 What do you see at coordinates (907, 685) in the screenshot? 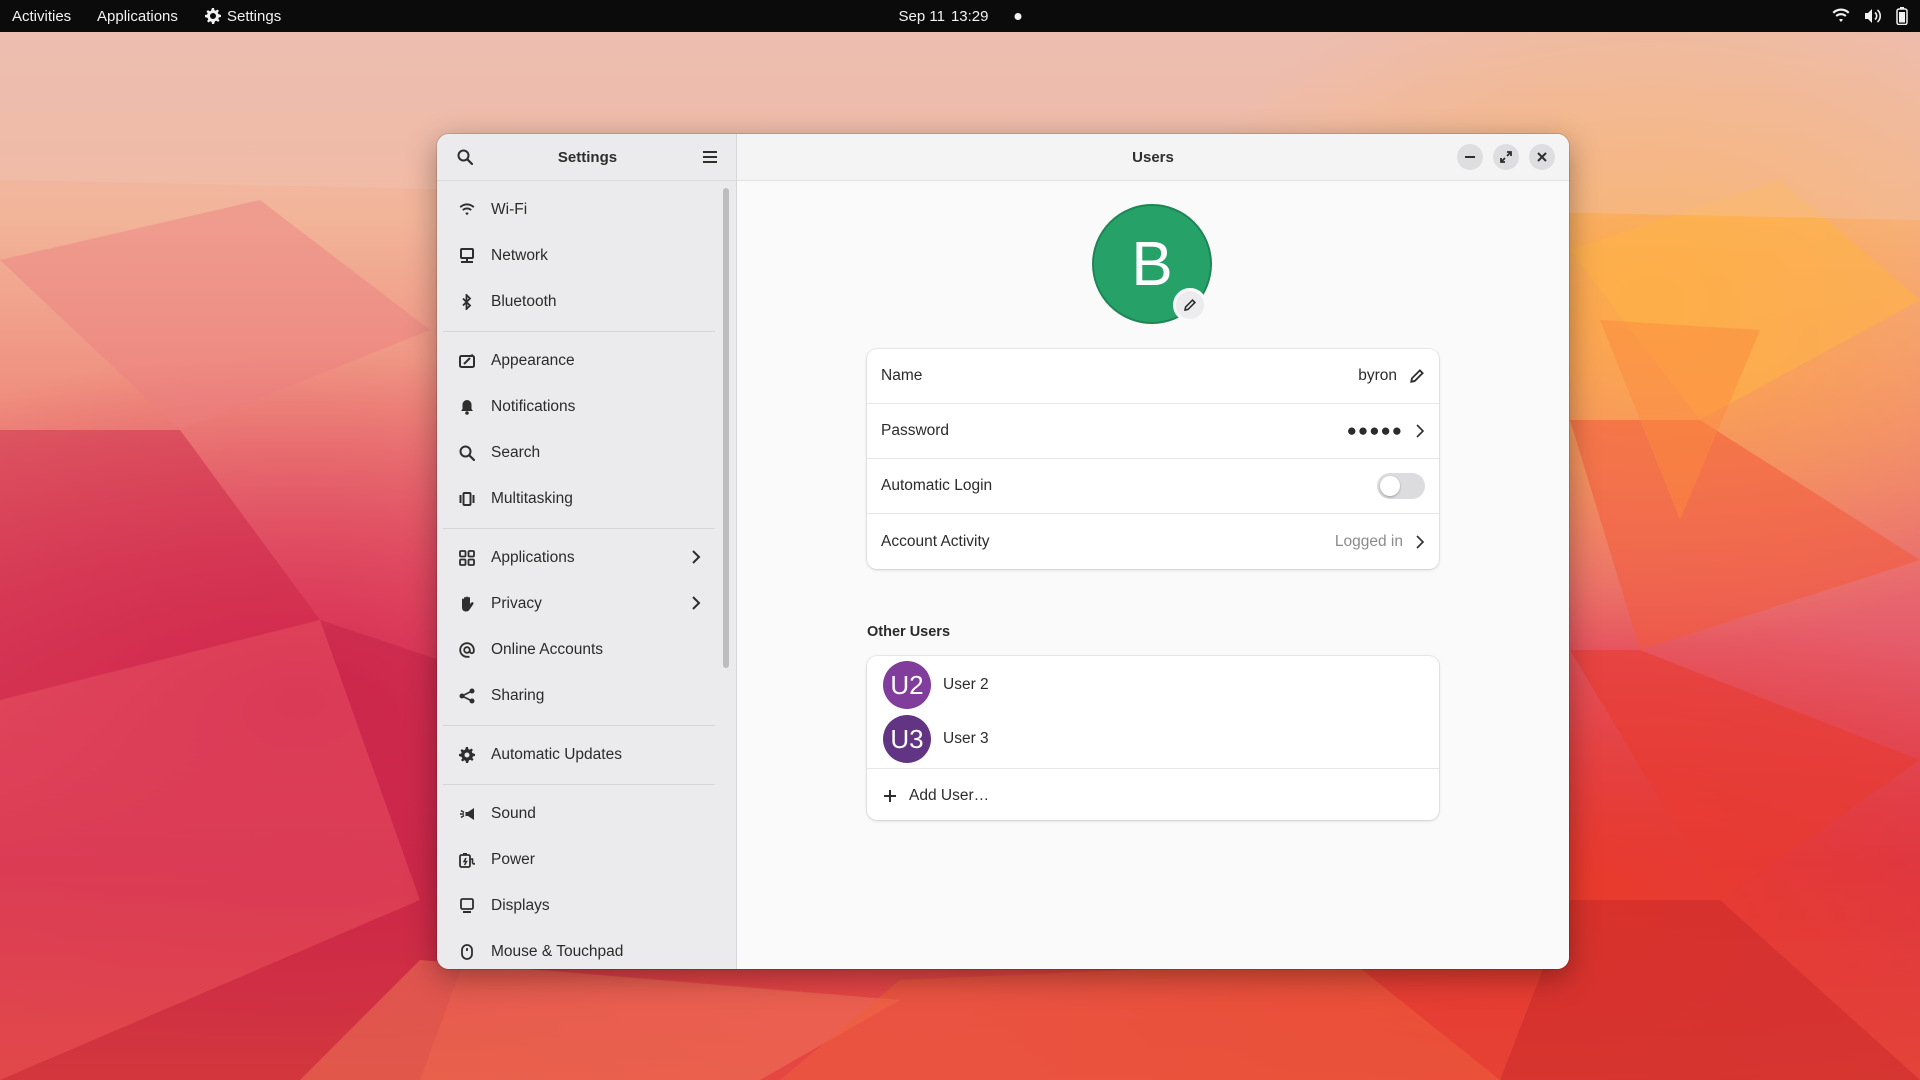
I see `avatar: U2` at bounding box center [907, 685].